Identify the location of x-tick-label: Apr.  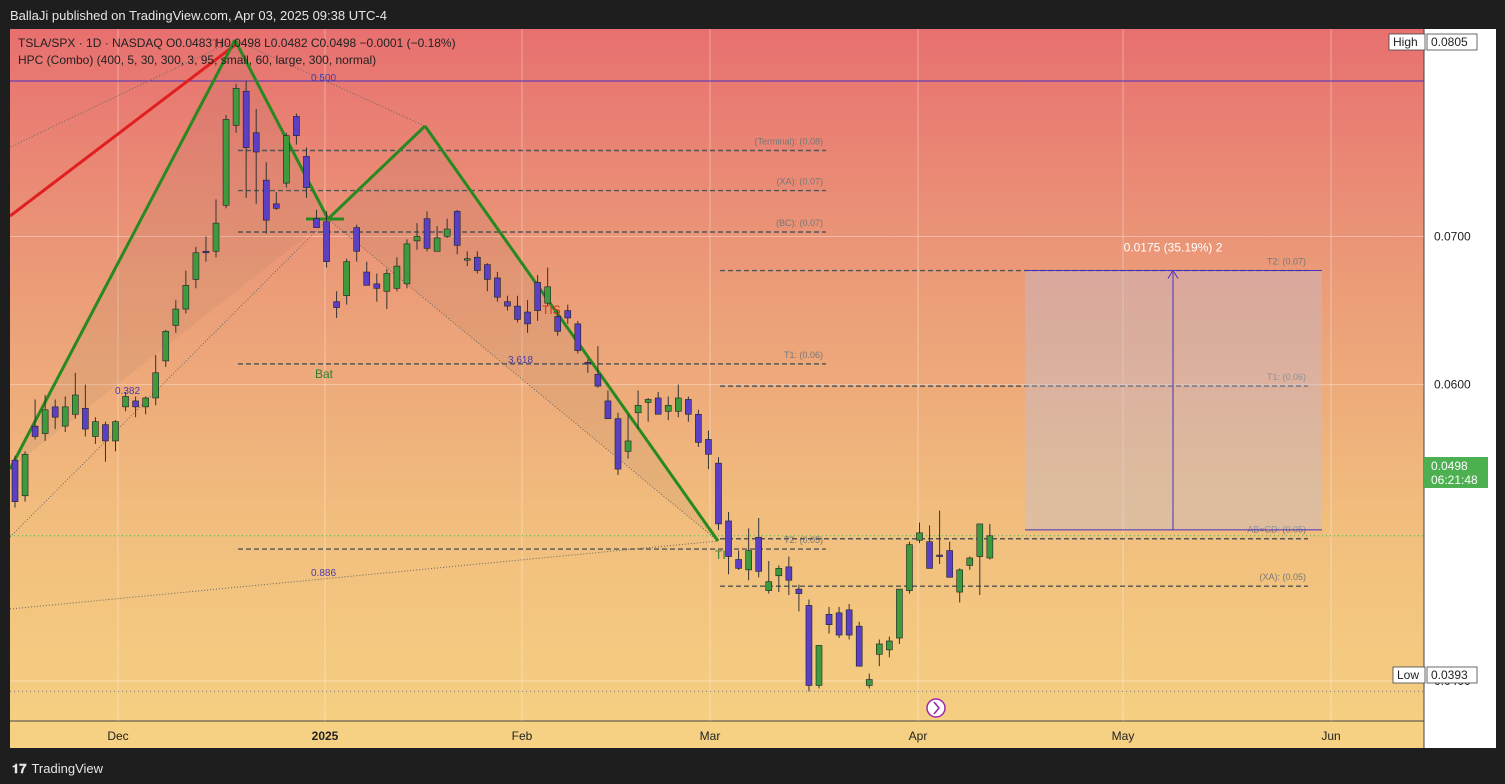
(918, 736).